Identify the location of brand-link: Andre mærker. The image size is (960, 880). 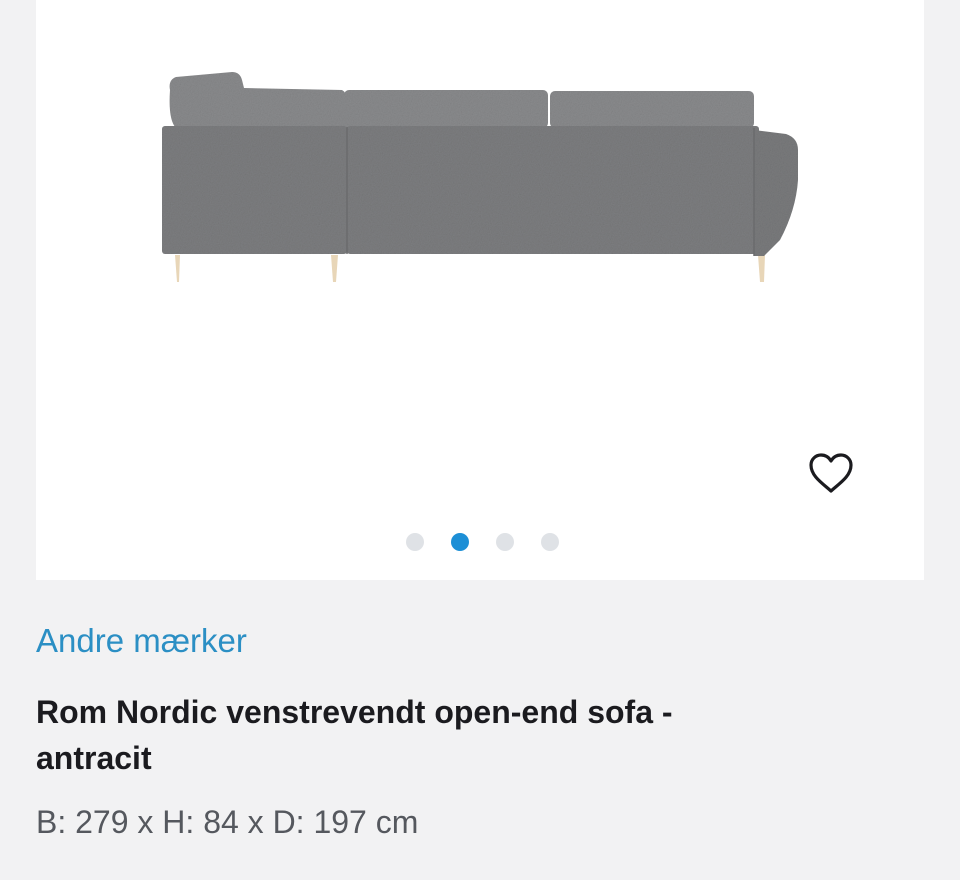
(141, 641).